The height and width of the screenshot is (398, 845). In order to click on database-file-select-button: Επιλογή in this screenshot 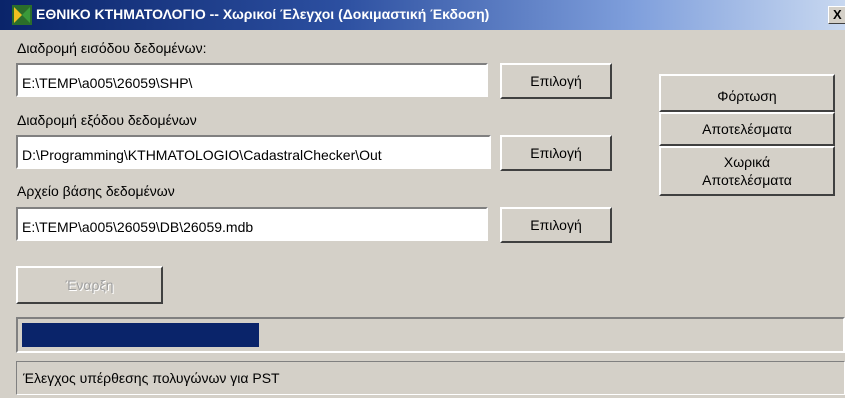, I will do `click(556, 225)`.